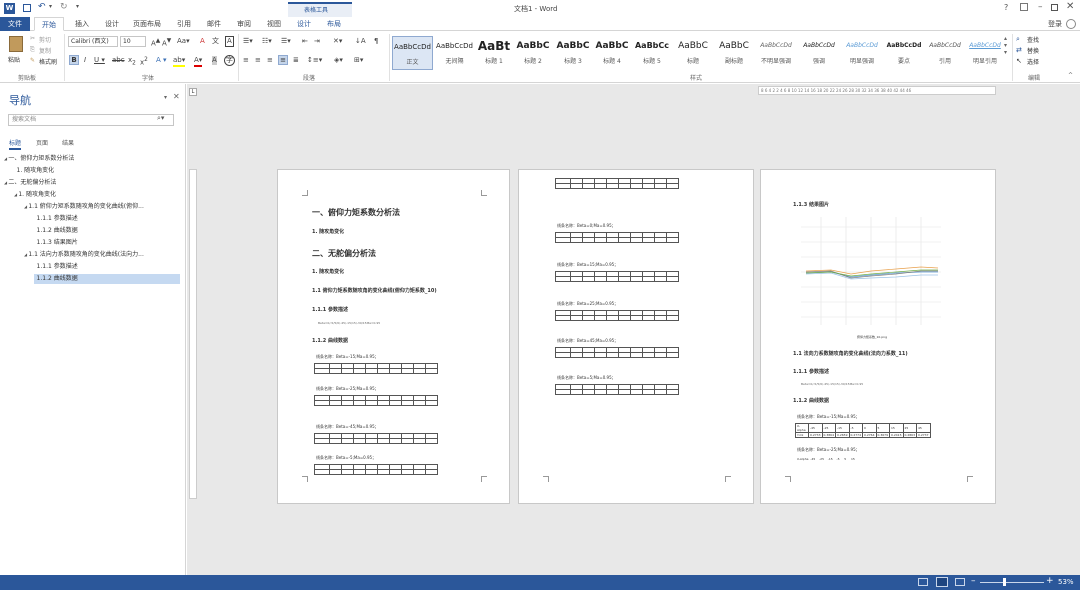 The image size is (1080, 590). I want to click on style-heading-3: AaBbC 标题 3, so click(573, 53).